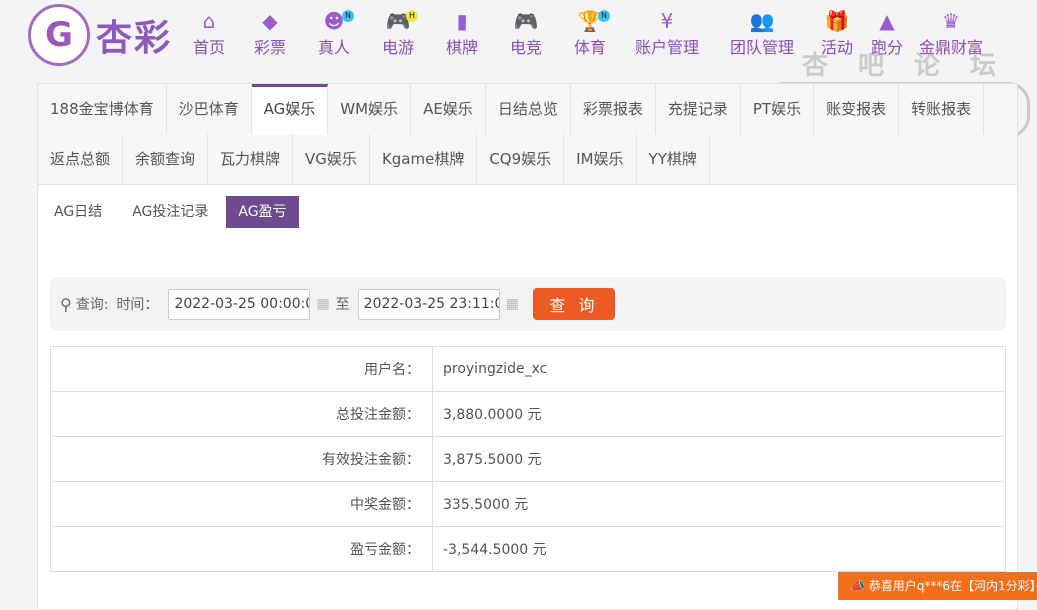  Describe the element at coordinates (462, 21) in the screenshot. I see `cards-icon: ▮` at that location.